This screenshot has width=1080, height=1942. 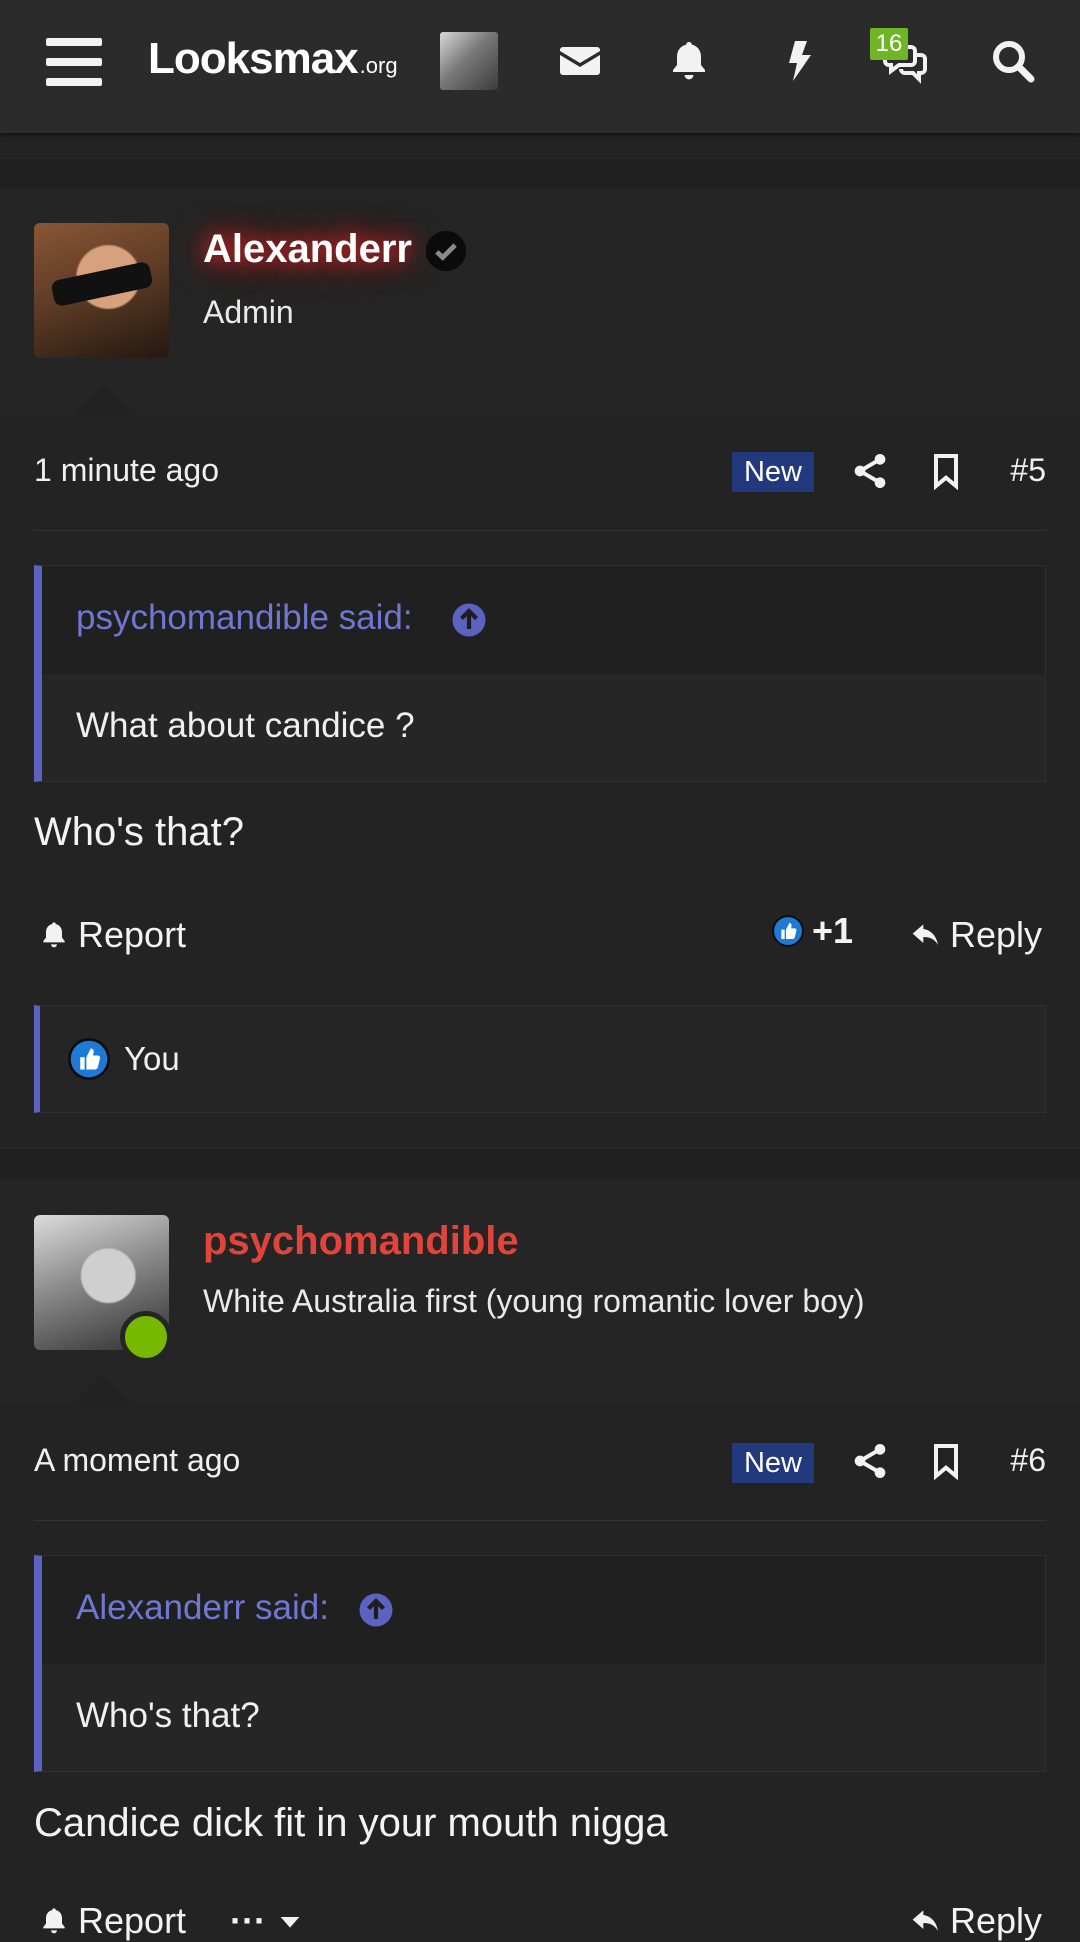 I want to click on reactions-bar: You, so click(x=540, y=1059).